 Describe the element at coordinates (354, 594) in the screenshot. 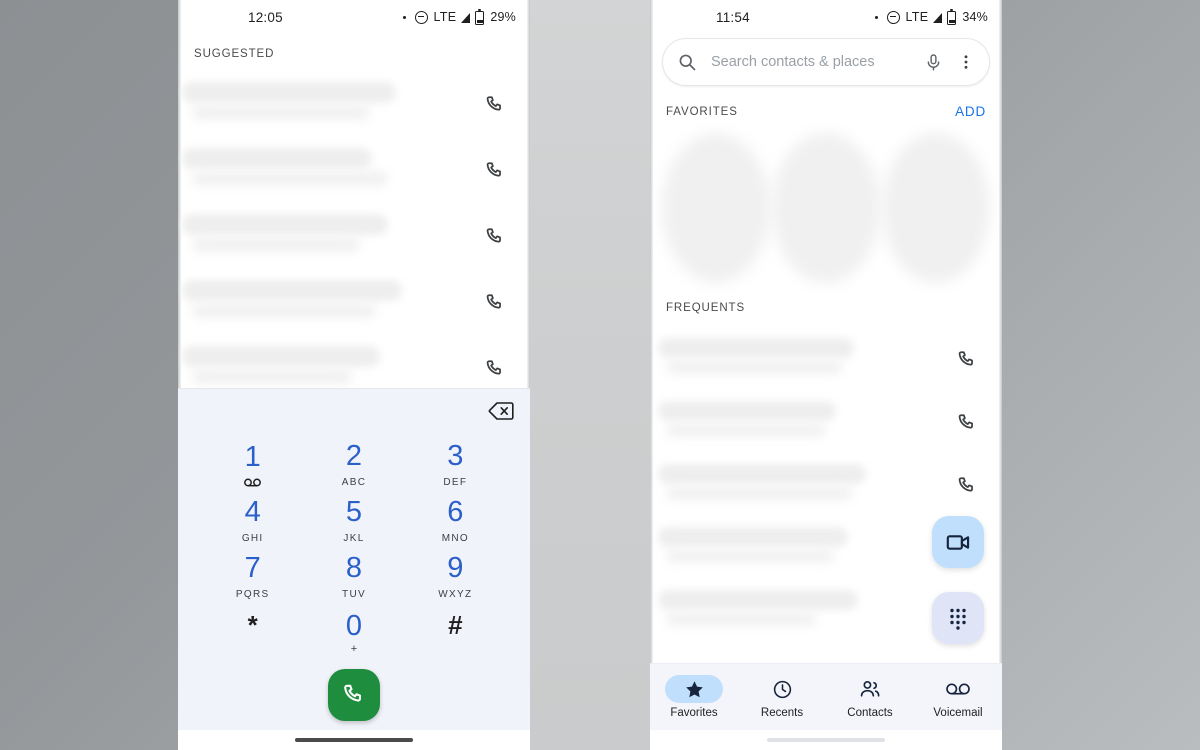

I see `dial-key-8-letters: TUV` at that location.